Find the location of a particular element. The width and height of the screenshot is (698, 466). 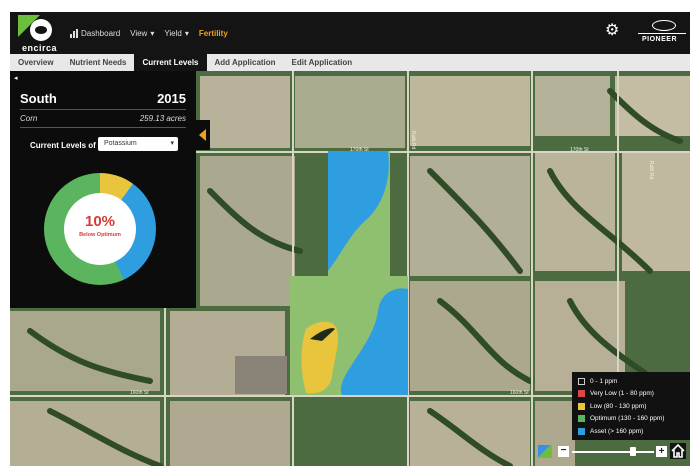

legend-item: Low (80 - 130 ppm) is located at coordinates (631, 406).